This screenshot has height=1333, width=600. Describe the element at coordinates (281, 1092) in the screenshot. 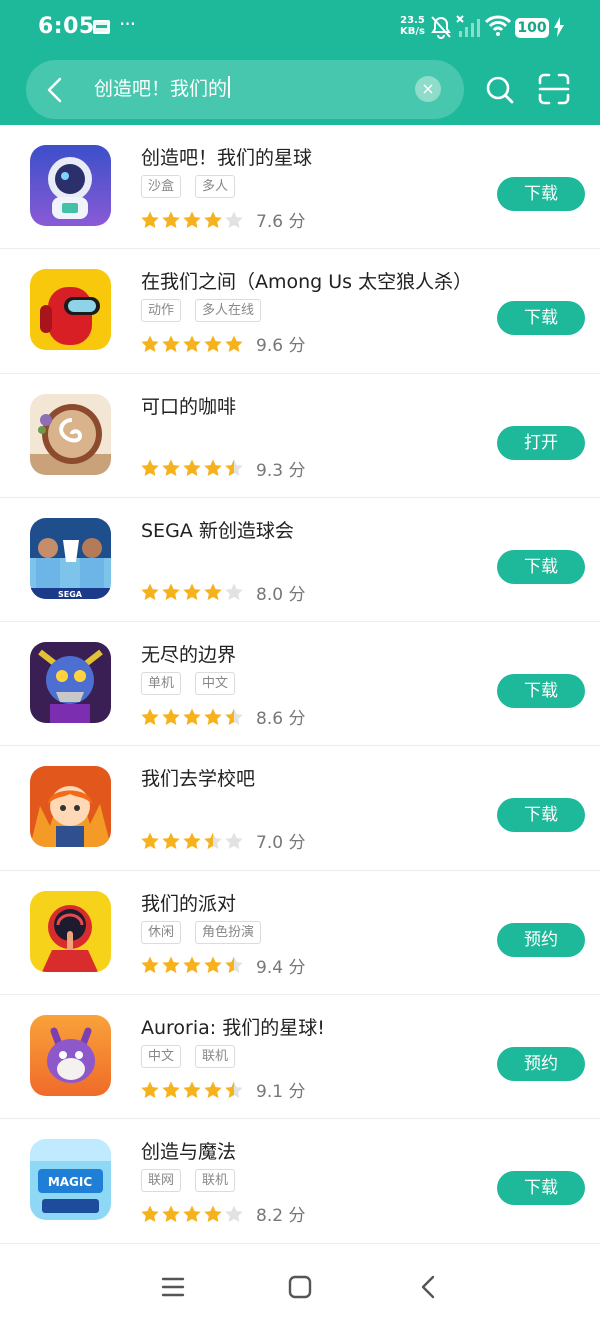

I see `app-score: 9.1 分` at that location.